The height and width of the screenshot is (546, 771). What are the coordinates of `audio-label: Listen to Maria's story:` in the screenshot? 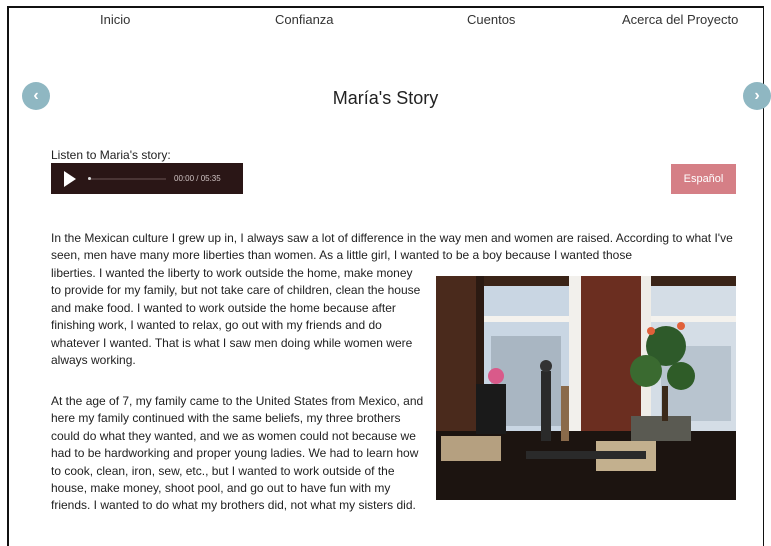 It's located at (111, 155).